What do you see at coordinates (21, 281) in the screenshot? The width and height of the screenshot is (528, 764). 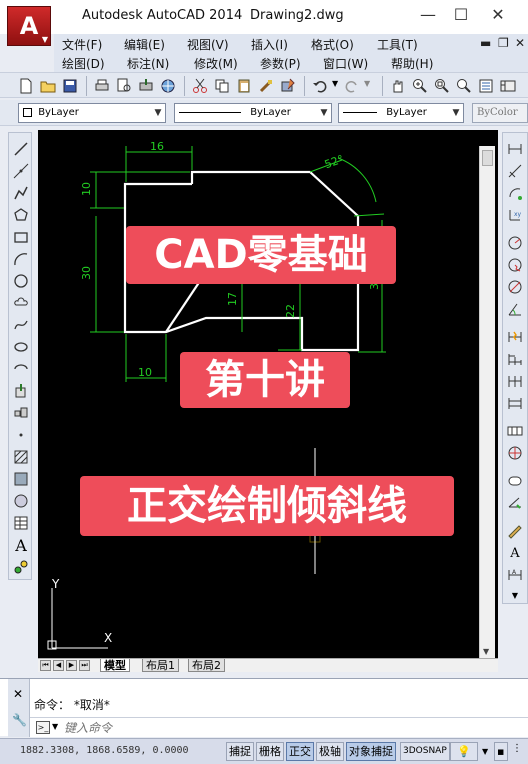 I see `circle-tool-button` at bounding box center [21, 281].